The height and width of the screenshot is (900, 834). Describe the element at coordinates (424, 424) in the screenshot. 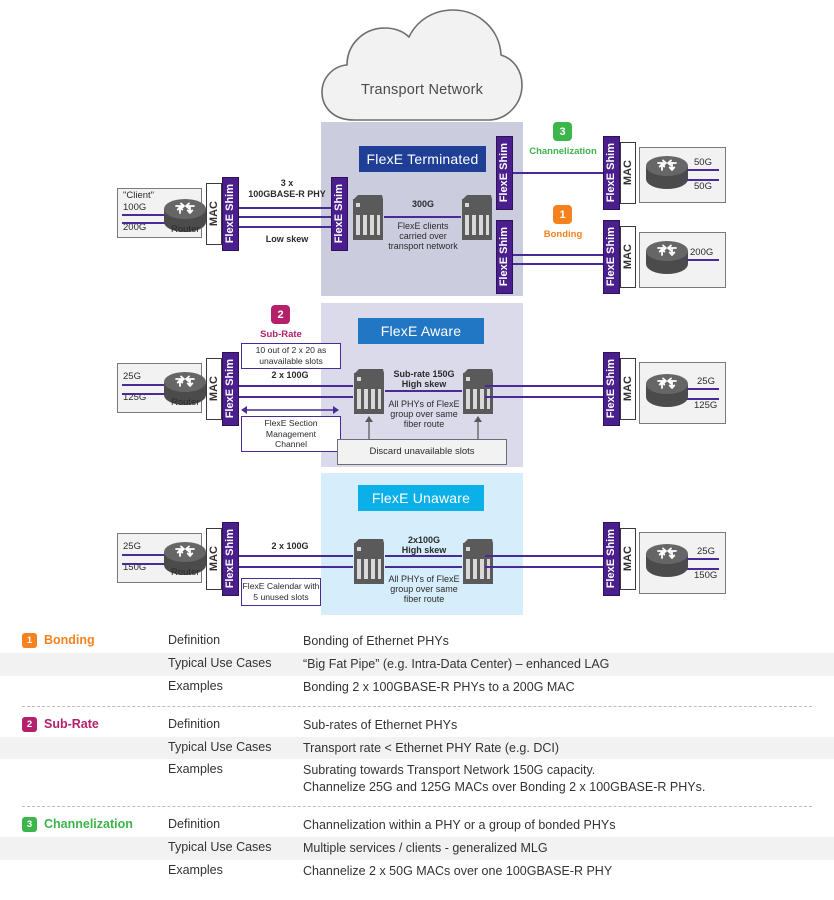

I see `transport-note-aware-l3: fiber route` at that location.